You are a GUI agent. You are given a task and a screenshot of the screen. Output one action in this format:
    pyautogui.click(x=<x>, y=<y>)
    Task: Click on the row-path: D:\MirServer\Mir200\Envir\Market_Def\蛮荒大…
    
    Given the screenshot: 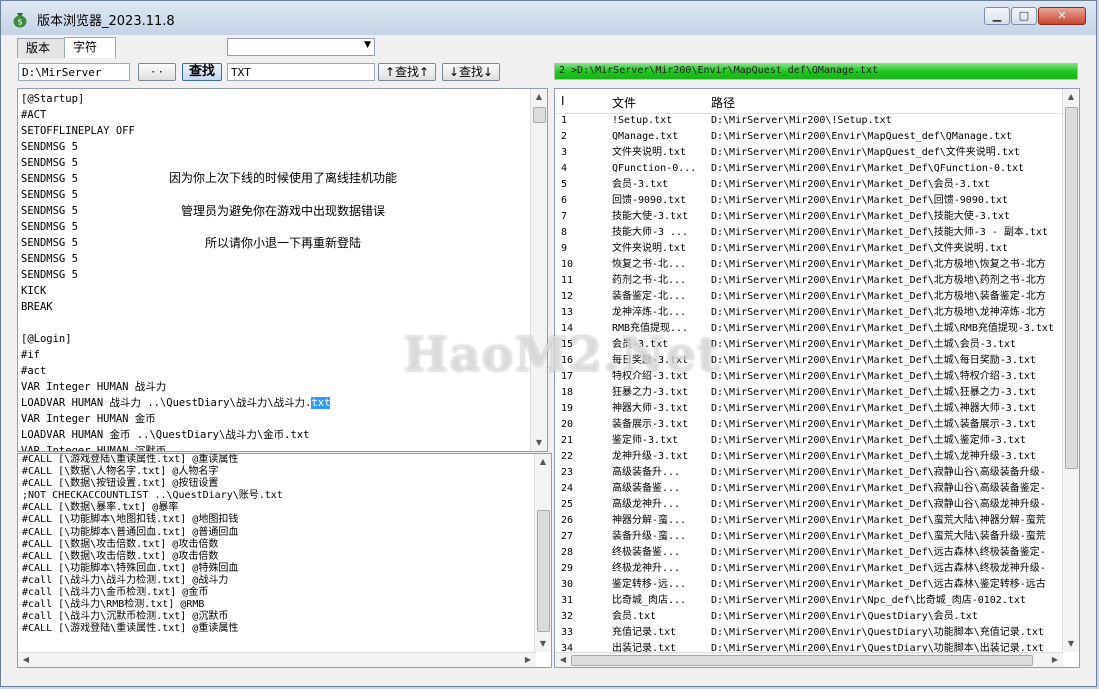 What is the action you would take?
    pyautogui.click(x=878, y=536)
    